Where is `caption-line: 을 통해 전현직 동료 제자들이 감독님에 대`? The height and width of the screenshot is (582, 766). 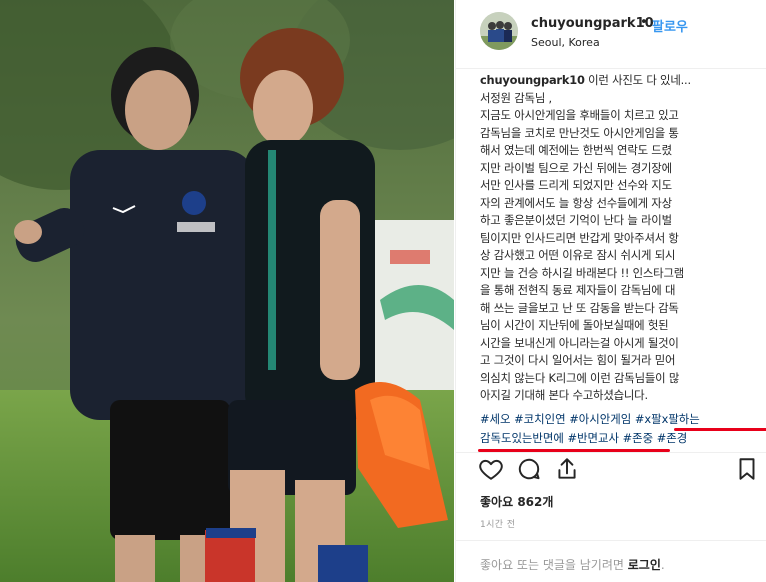
caption-line: 을 통해 전현직 동료 제자들이 감독님에 대 is located at coordinates (578, 290).